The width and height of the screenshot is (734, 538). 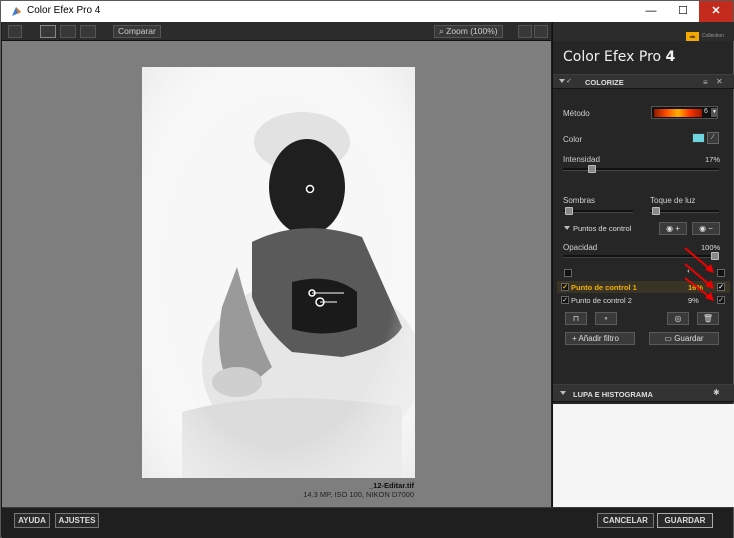 I want to click on intensity-slider, so click(x=641, y=169).